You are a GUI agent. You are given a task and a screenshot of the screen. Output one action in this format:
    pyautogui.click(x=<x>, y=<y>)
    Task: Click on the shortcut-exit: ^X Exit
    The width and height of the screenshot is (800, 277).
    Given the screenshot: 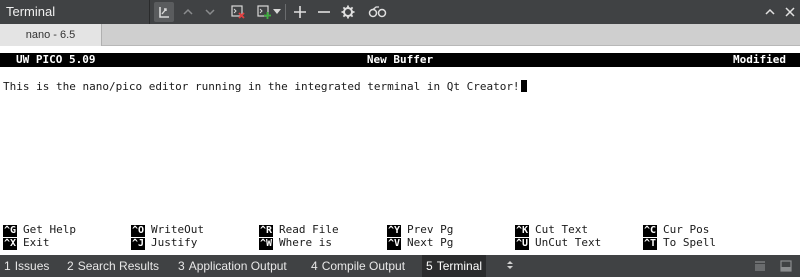 What is the action you would take?
    pyautogui.click(x=26, y=243)
    